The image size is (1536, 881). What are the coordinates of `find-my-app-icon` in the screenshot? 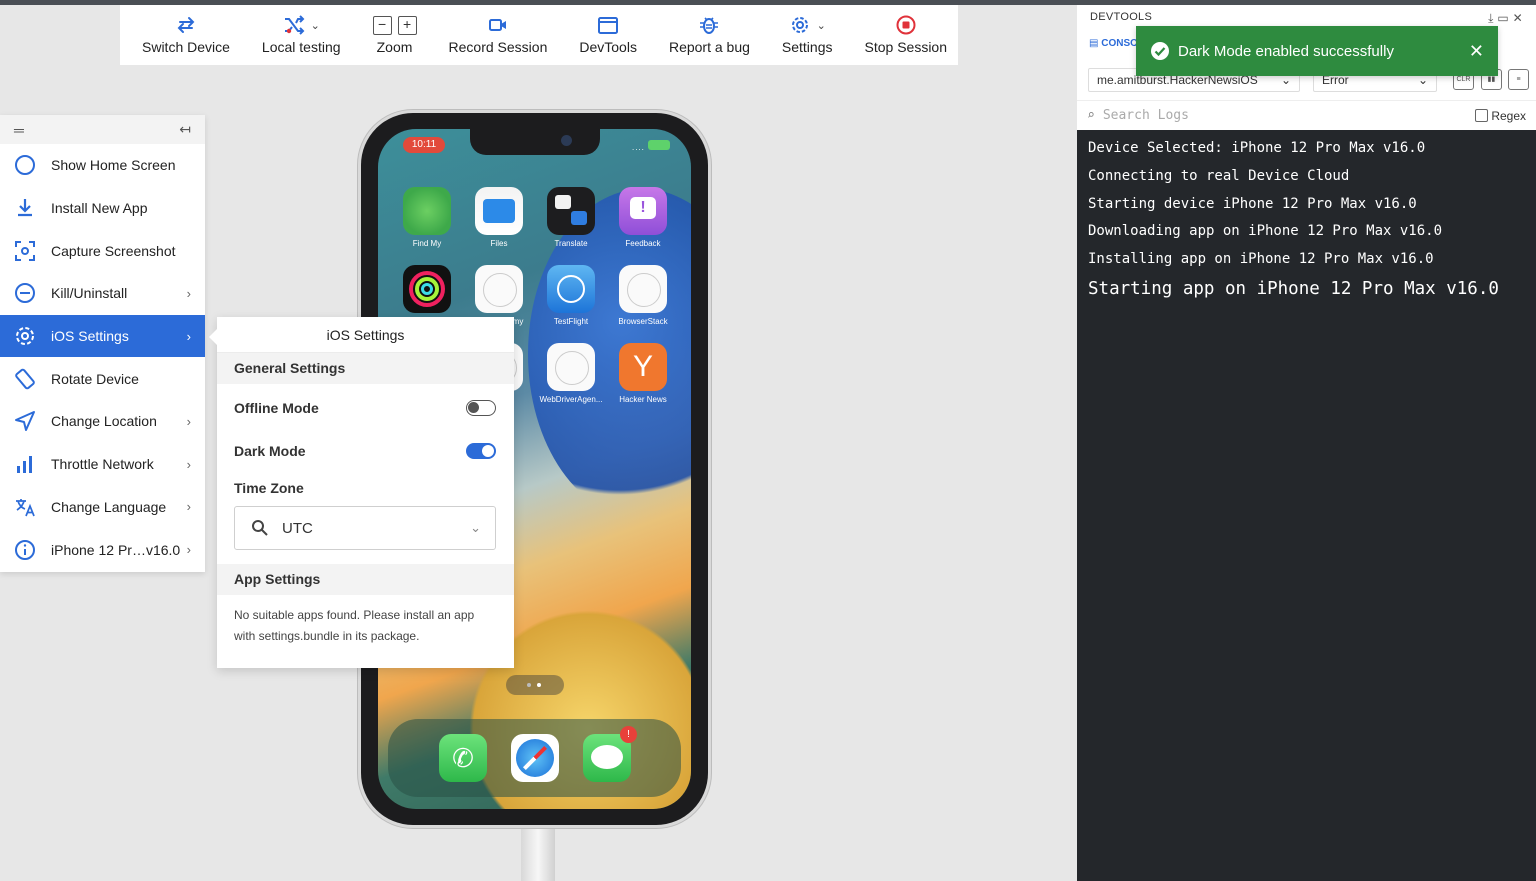 It's located at (427, 211).